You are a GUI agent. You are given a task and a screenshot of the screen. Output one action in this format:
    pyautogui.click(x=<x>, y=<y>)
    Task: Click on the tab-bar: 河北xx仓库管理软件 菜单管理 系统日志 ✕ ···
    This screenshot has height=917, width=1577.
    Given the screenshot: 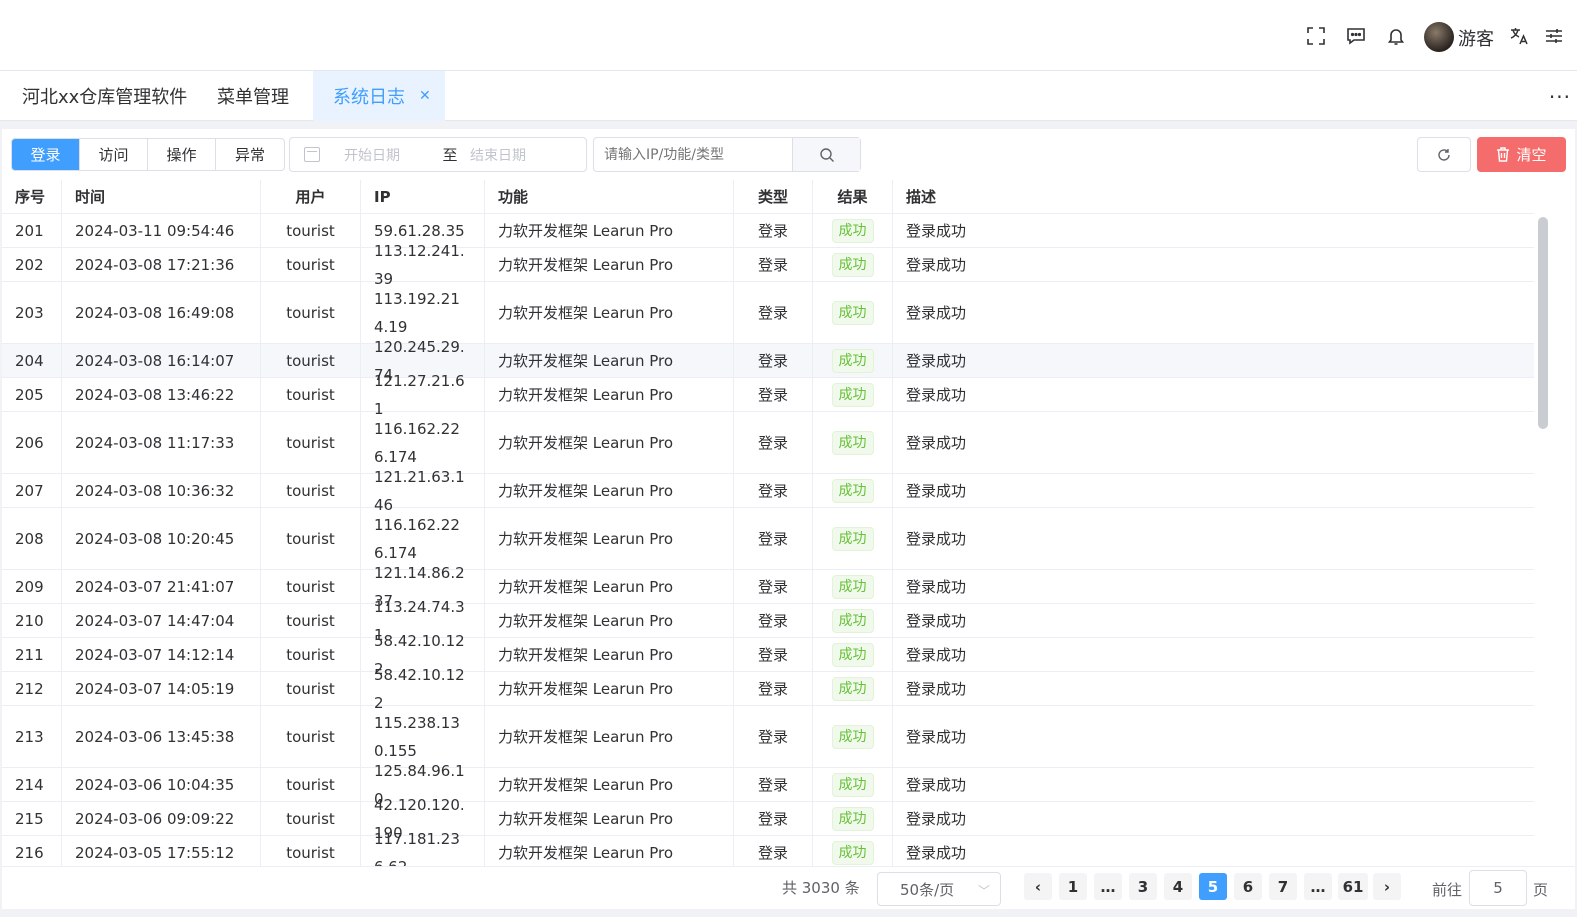 What is the action you would take?
    pyautogui.click(x=788, y=96)
    